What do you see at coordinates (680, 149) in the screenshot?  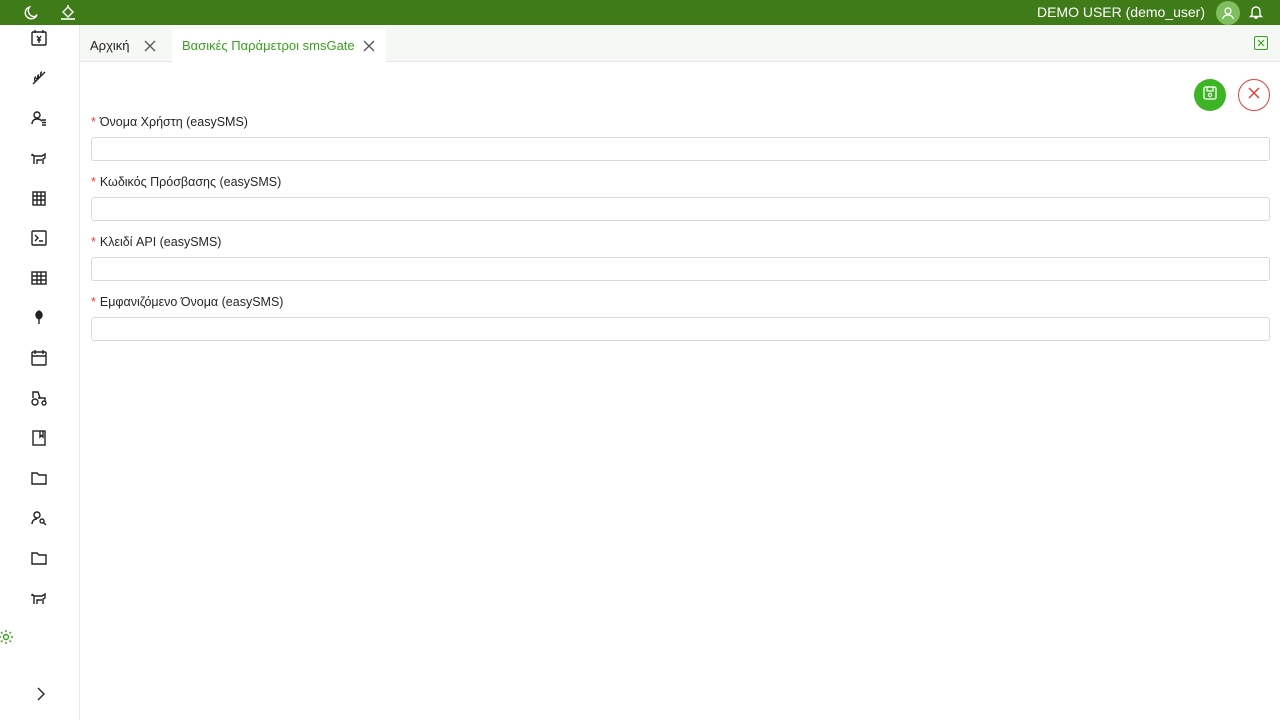 I see `username-input` at bounding box center [680, 149].